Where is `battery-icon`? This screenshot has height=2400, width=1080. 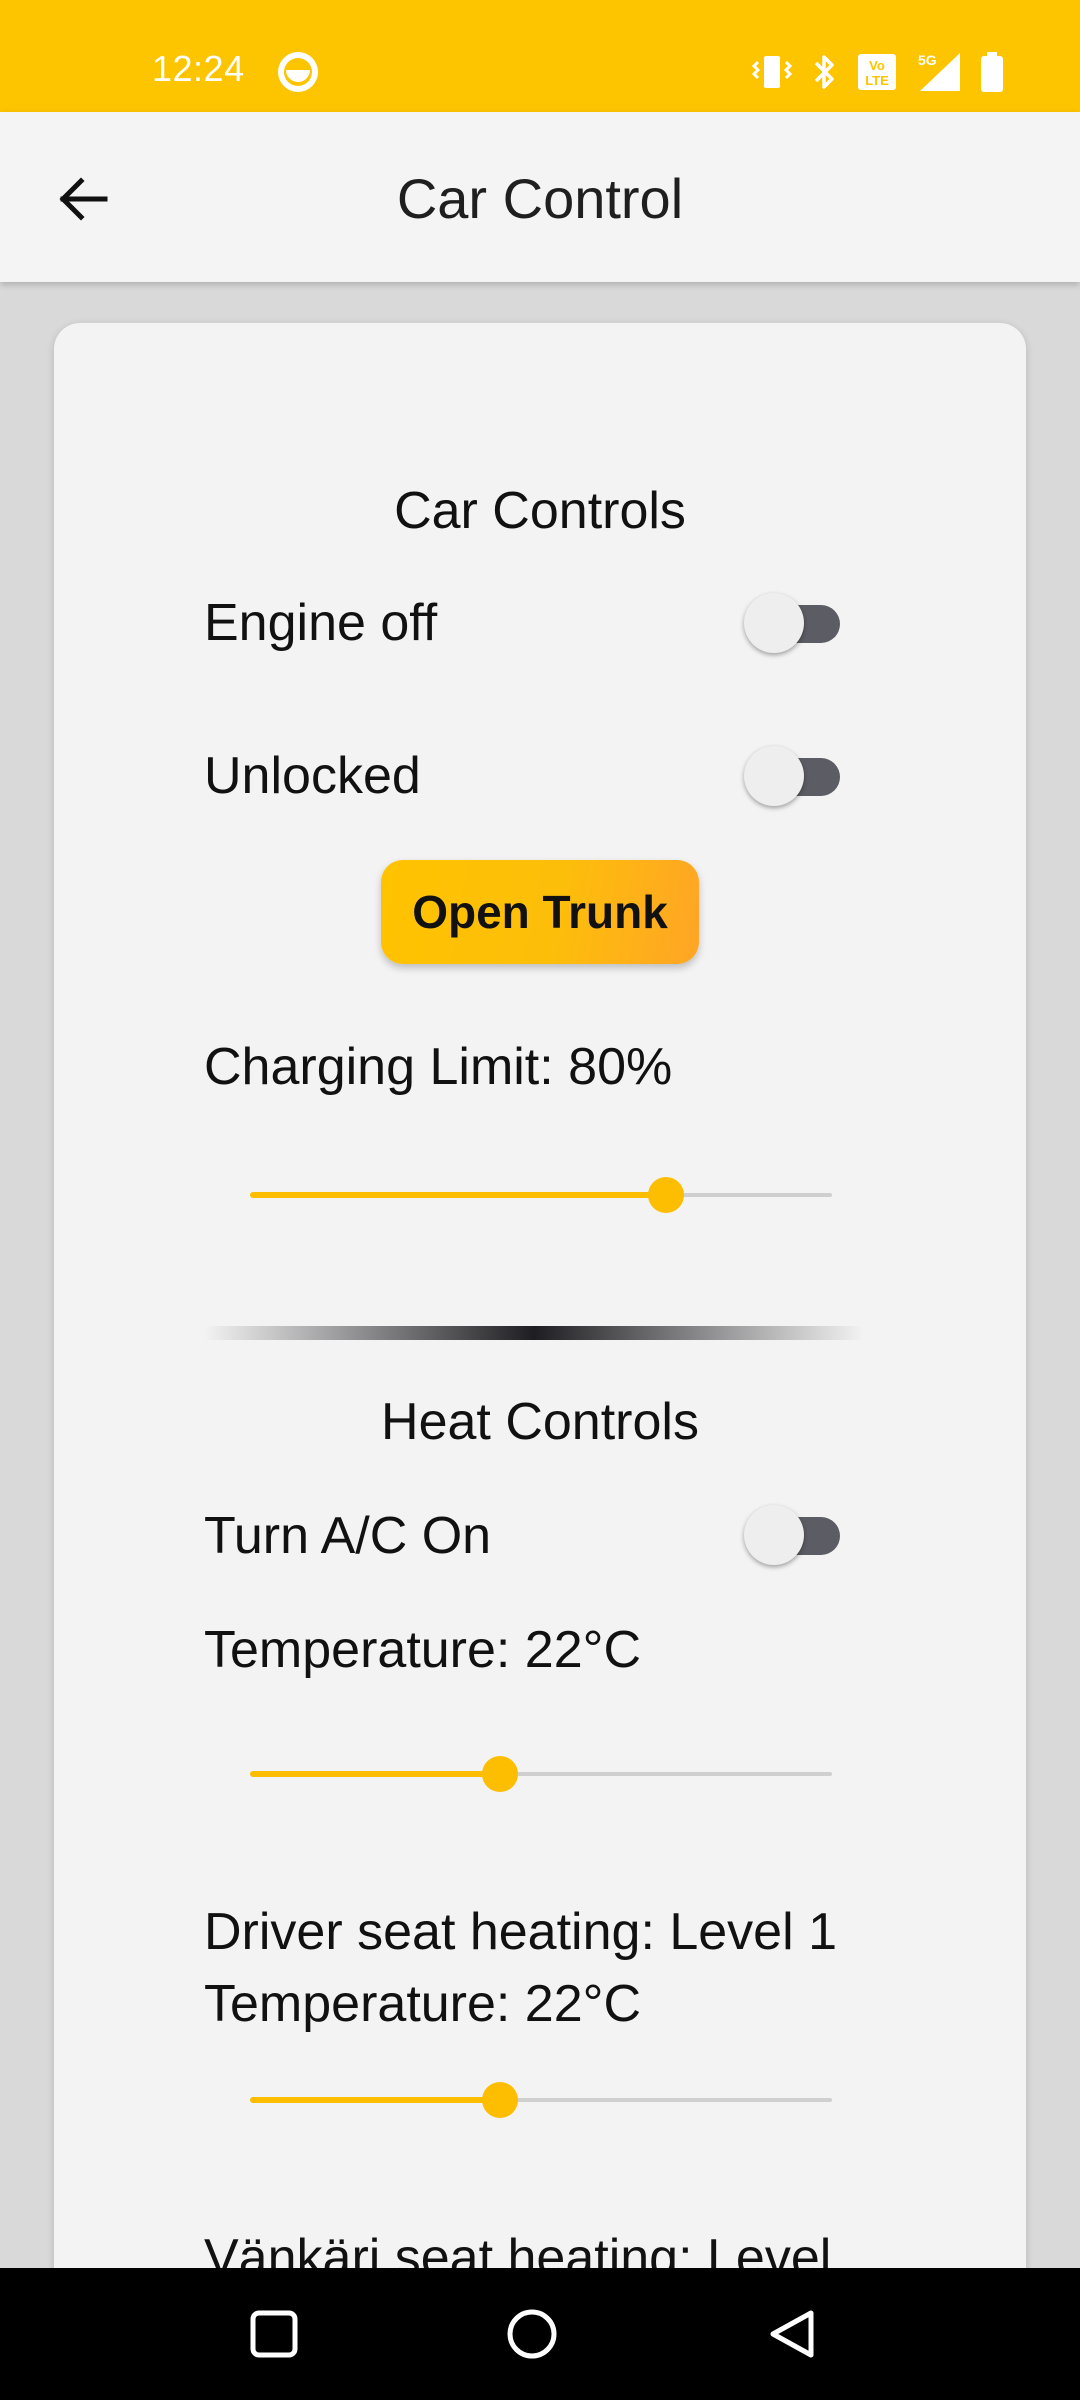 battery-icon is located at coordinates (992, 72).